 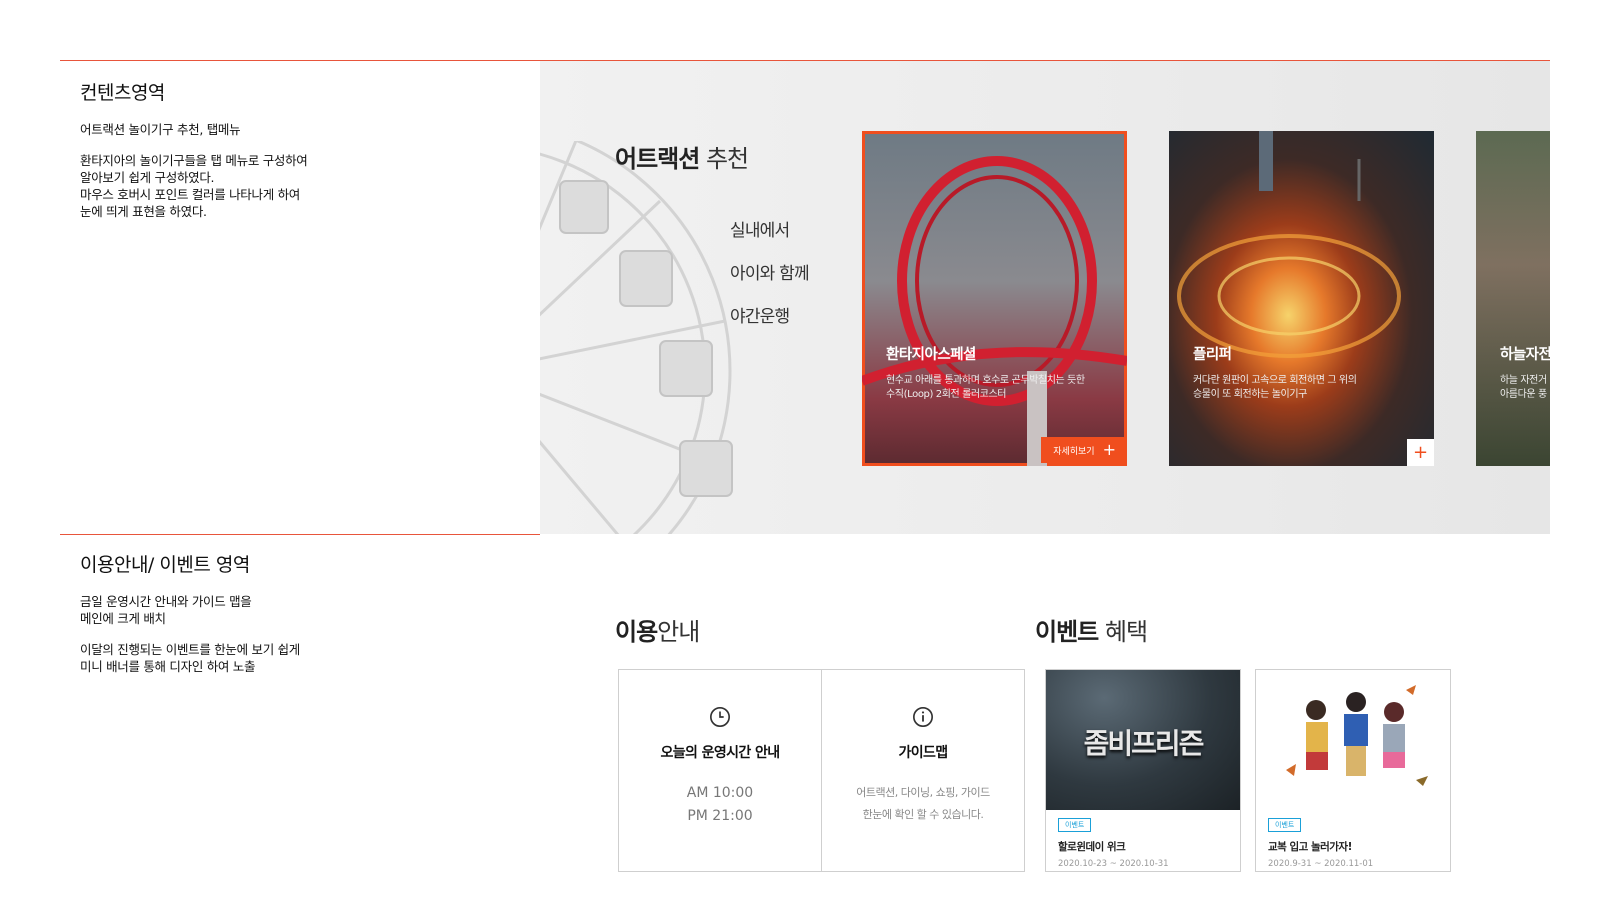 What do you see at coordinates (720, 816) in the screenshot?
I see `close-time: PM 21:00` at bounding box center [720, 816].